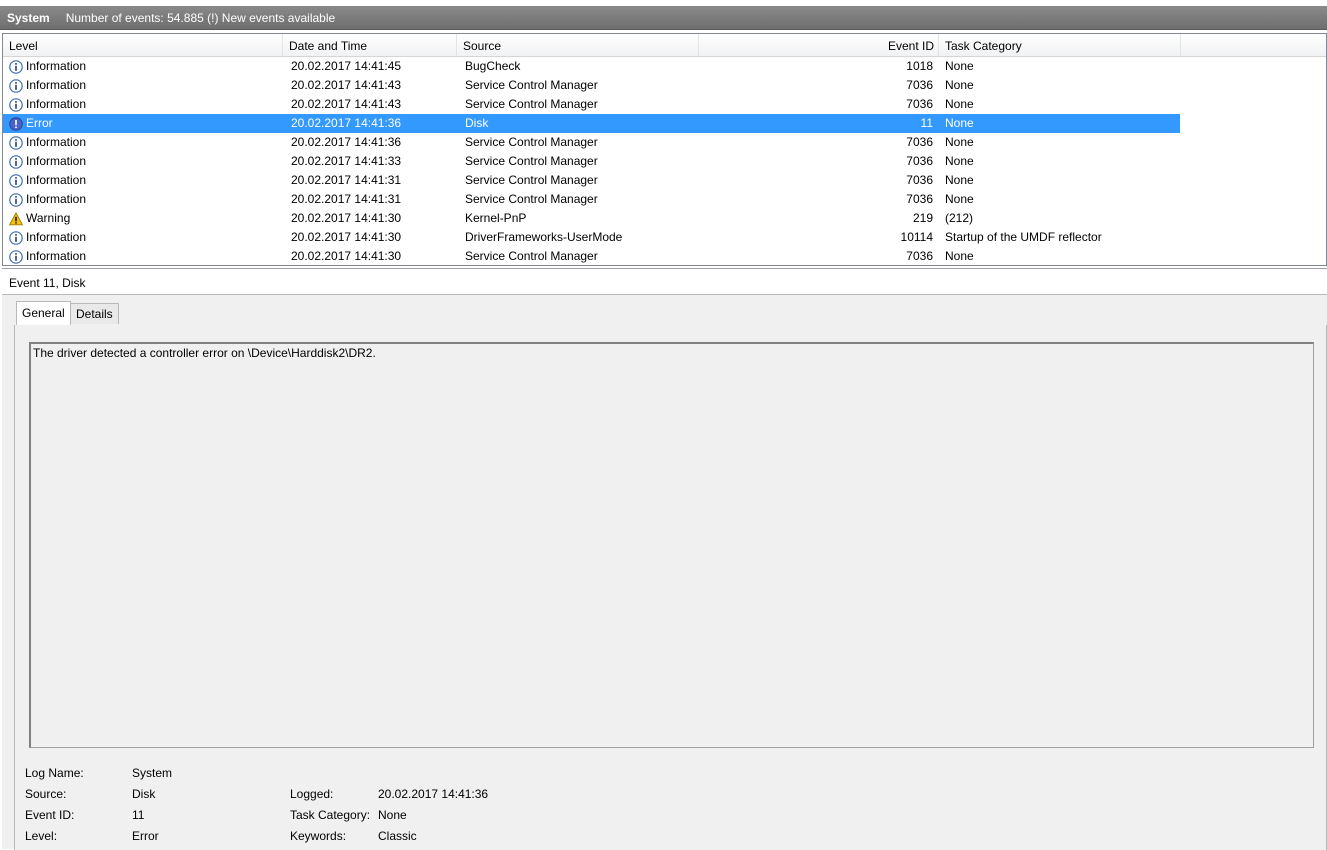  I want to click on value-task-category: None, so click(392, 815).